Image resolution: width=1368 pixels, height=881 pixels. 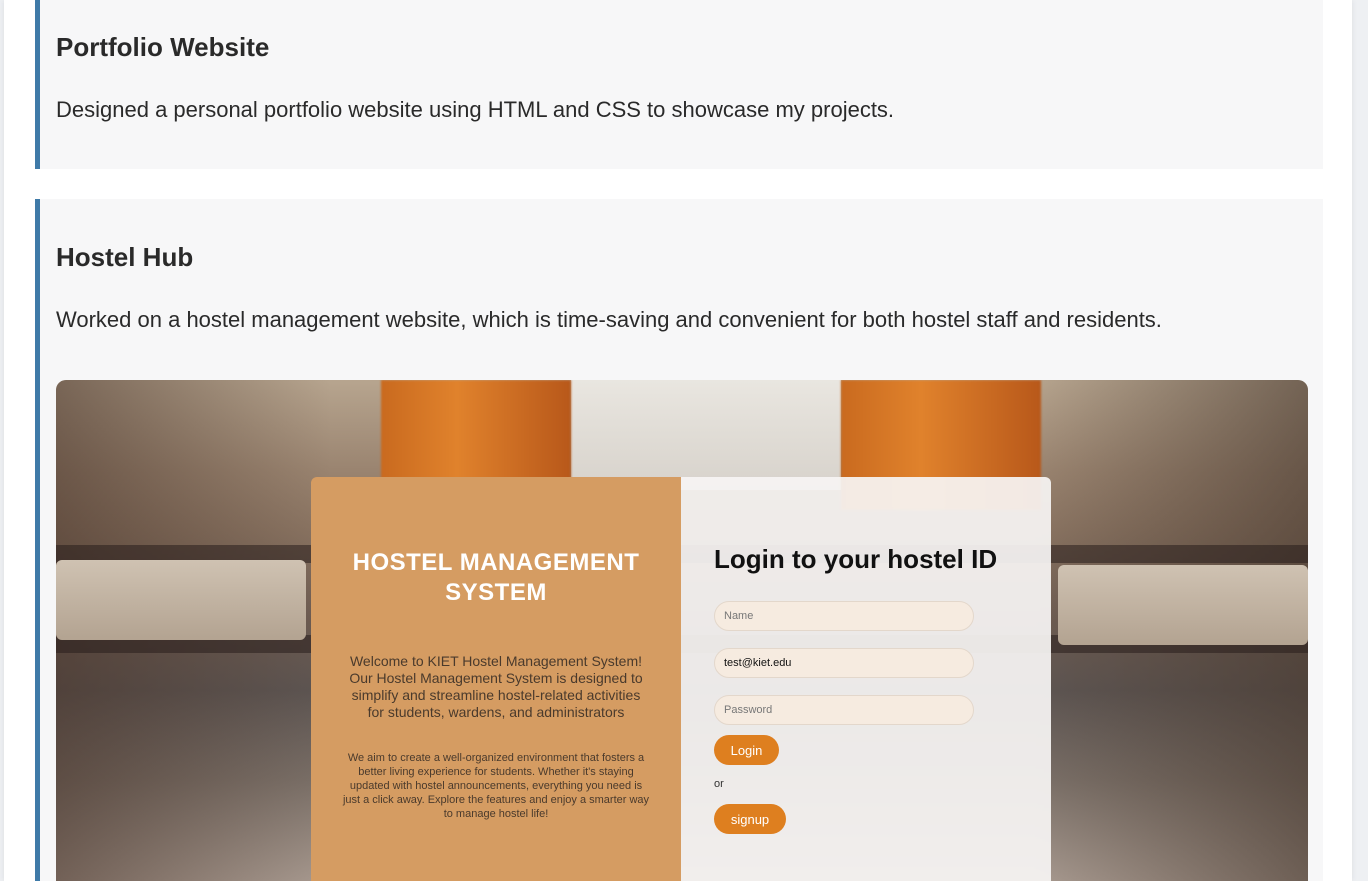 I want to click on login-form-panel: Login to your hostel ID Login or signup, so click(x=866, y=679).